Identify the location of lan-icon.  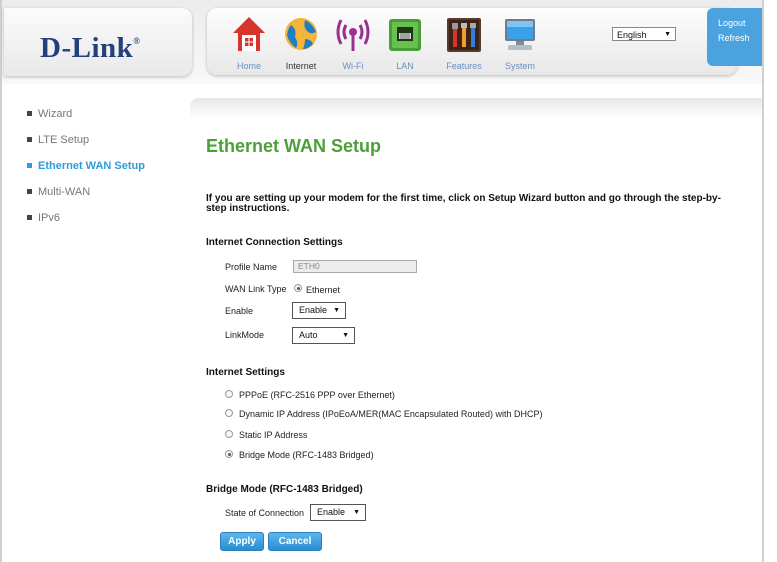
(405, 35).